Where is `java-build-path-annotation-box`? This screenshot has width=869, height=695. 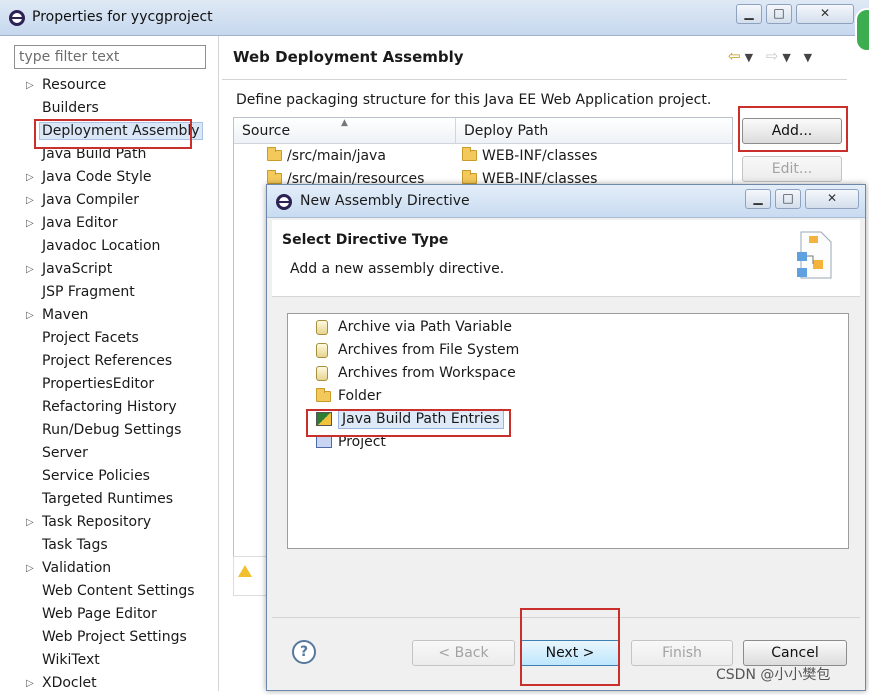 java-build-path-annotation-box is located at coordinates (408, 423).